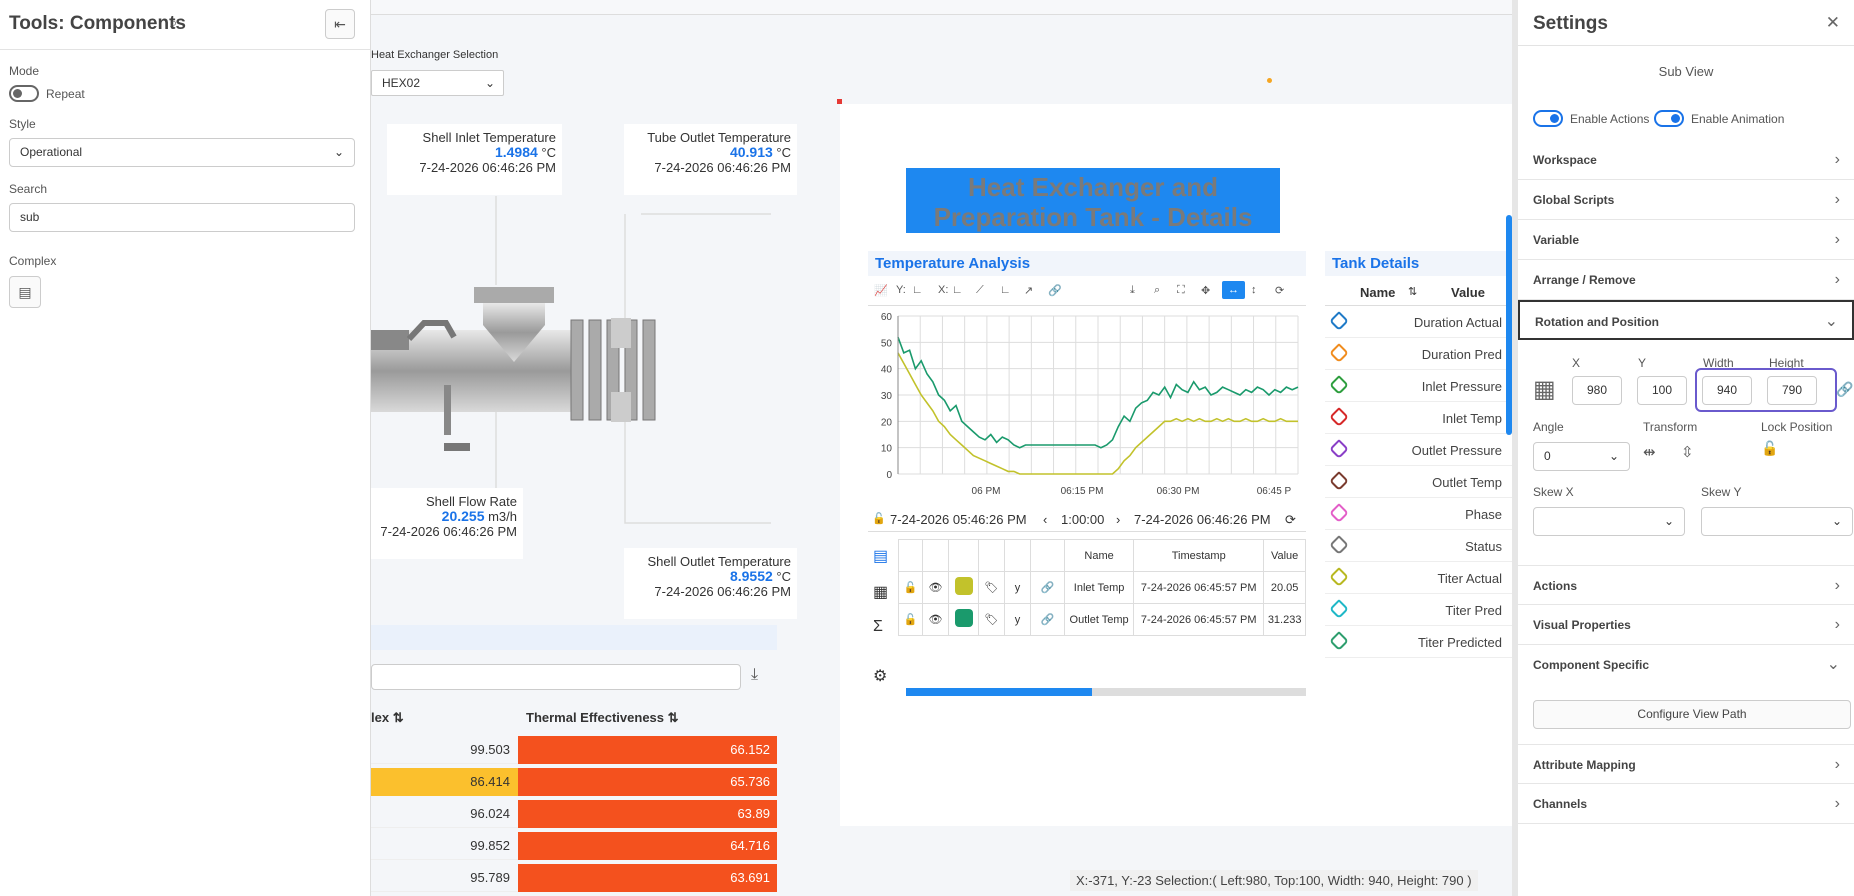 Image resolution: width=1854 pixels, height=896 pixels. Describe the element at coordinates (1769, 448) in the screenshot. I see `lock-position-icon: 🔓` at that location.